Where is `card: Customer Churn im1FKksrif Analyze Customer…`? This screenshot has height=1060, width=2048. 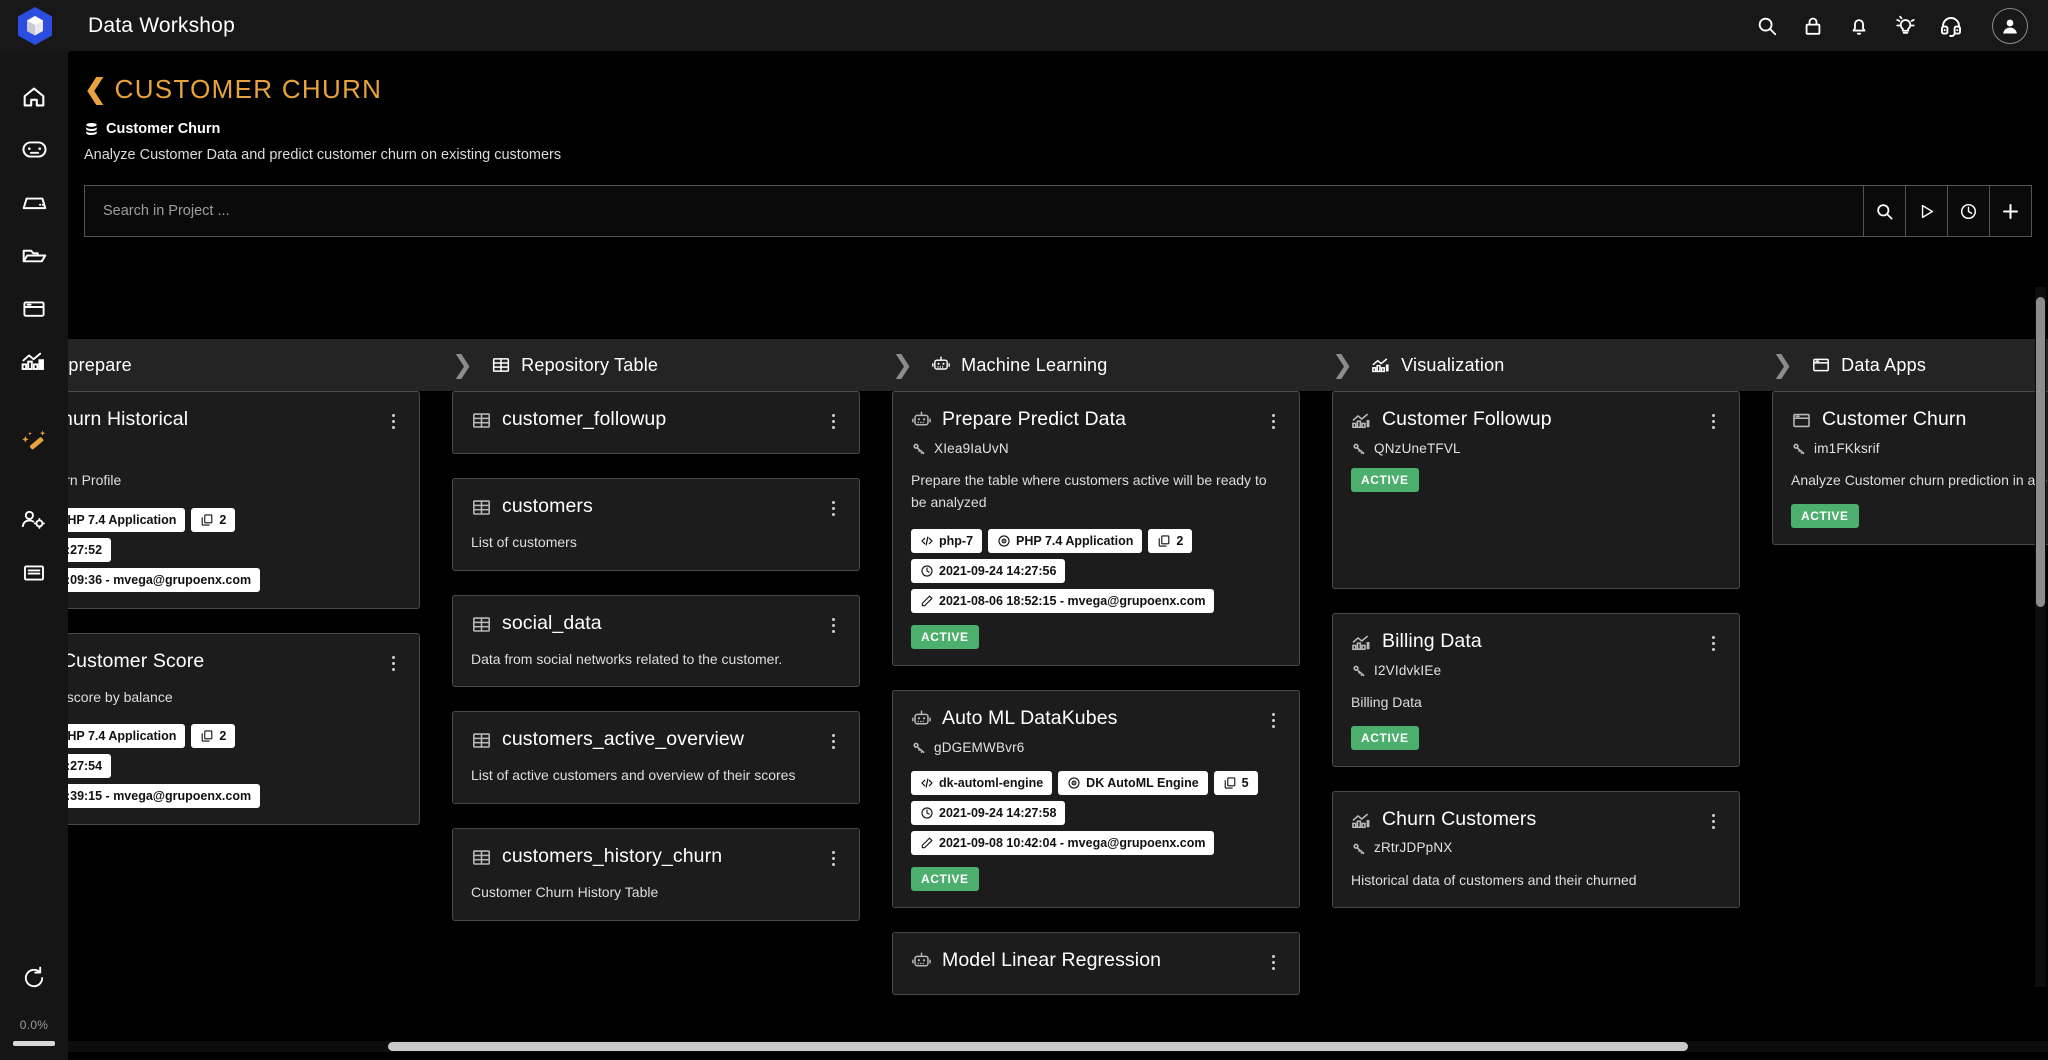 card: Customer Churn im1FKksrif Analyze Customer… is located at coordinates (1910, 468).